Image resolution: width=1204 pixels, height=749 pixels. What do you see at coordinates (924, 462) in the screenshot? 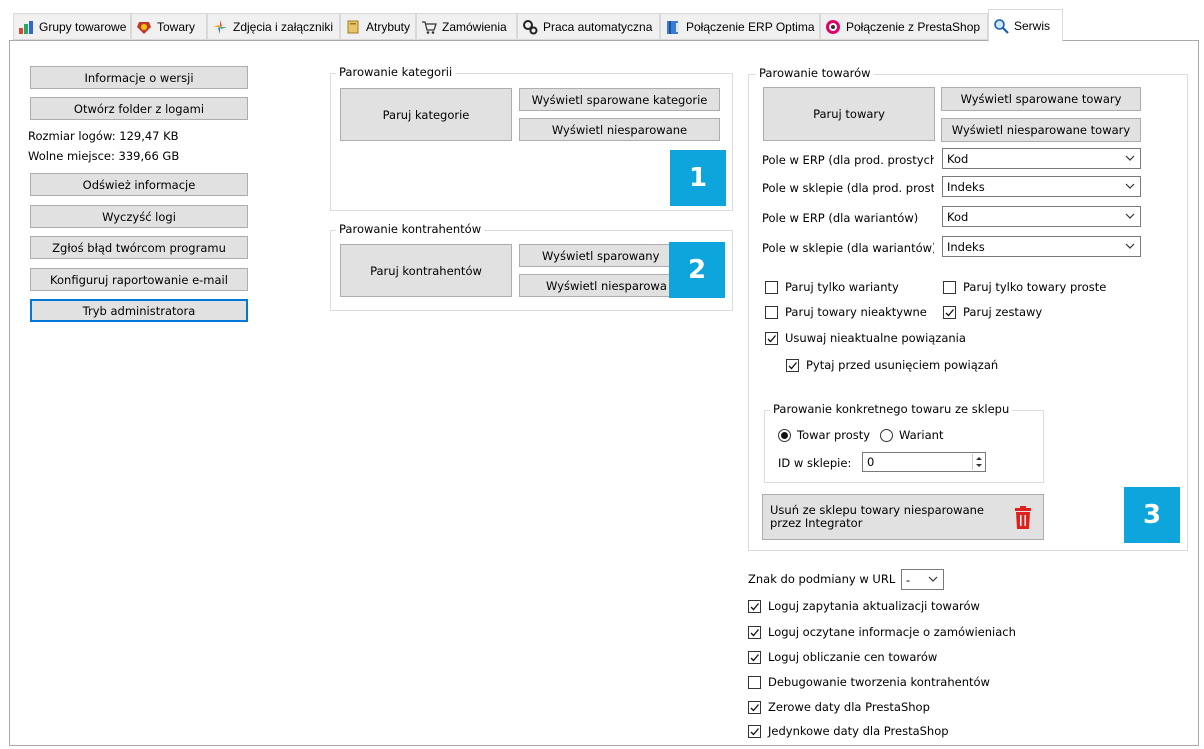
I see `shop-id-input: 0` at bounding box center [924, 462].